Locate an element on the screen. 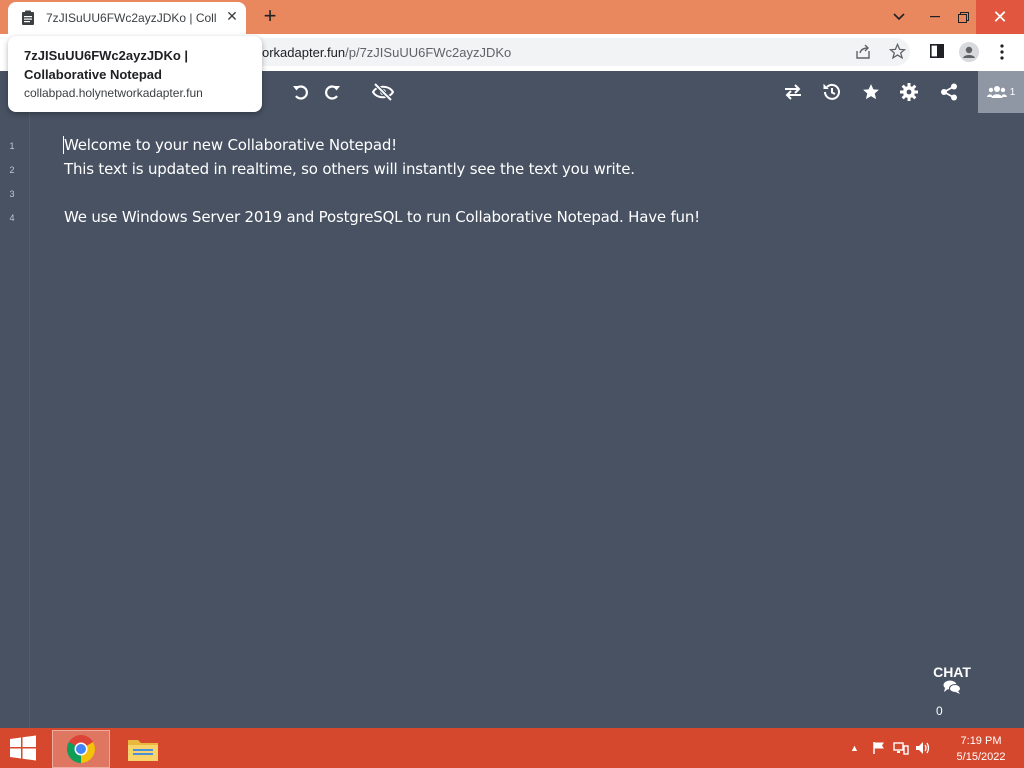  star-icon is located at coordinates (871, 92).